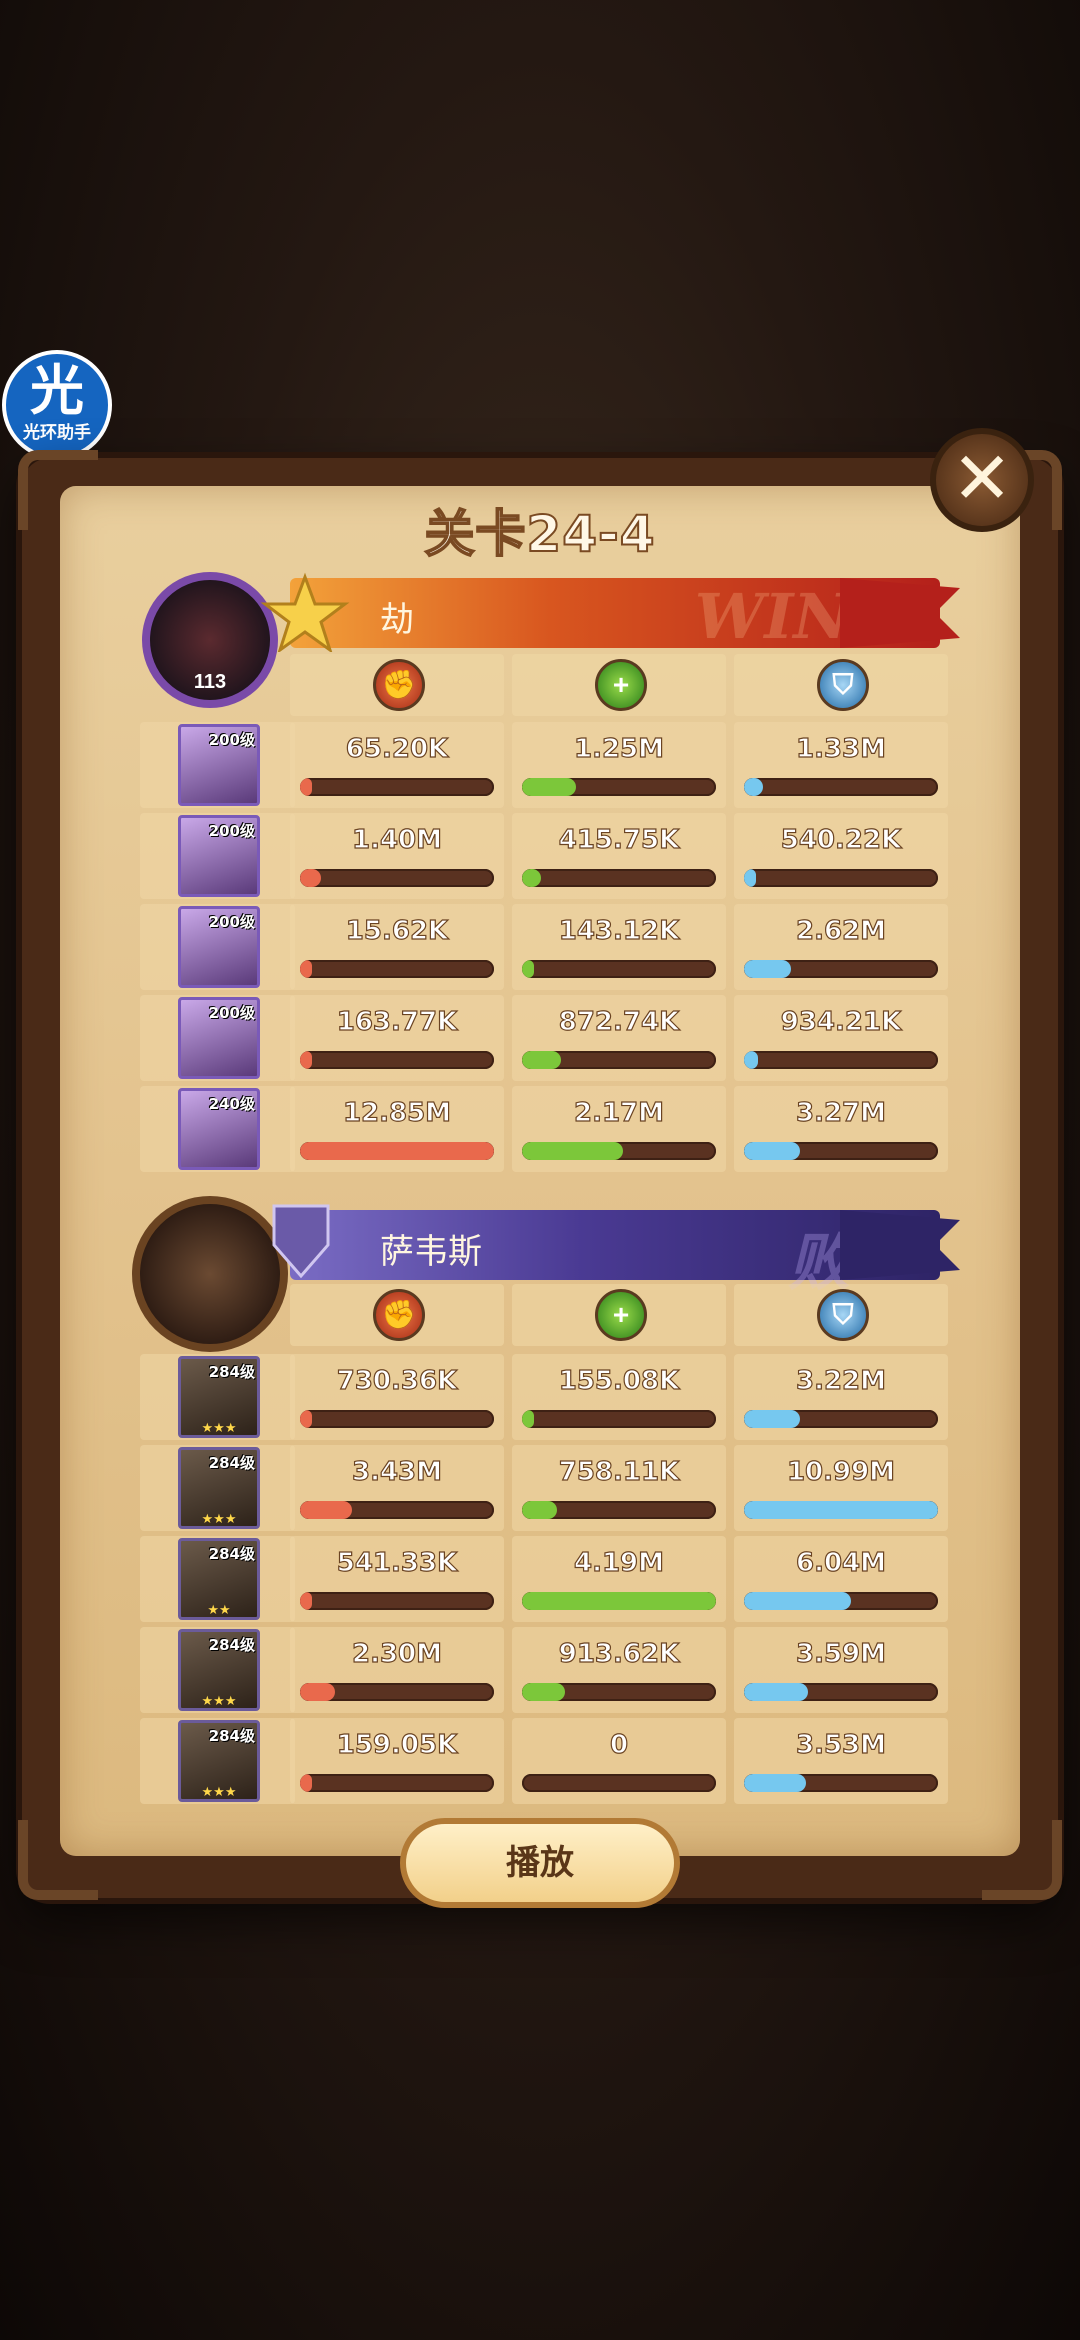 This screenshot has height=2340, width=1080. Describe the element at coordinates (210, 682) in the screenshot. I see `player-level: 113` at that location.